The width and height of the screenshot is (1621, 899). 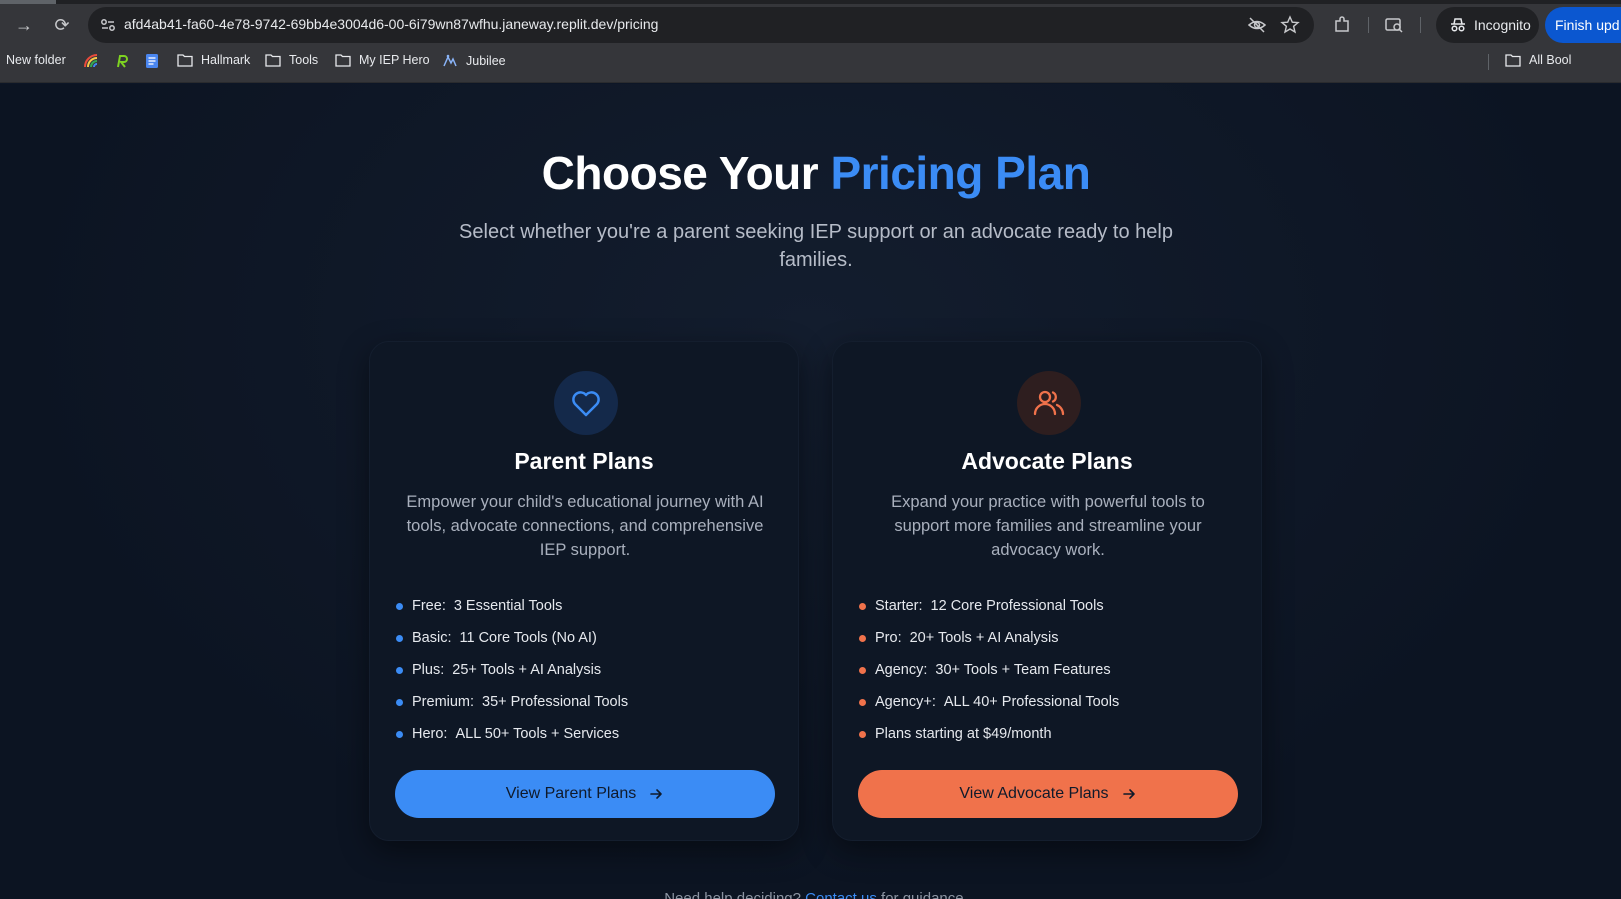 I want to click on list-item: Plans starting at $49/month, so click(x=989, y=734).